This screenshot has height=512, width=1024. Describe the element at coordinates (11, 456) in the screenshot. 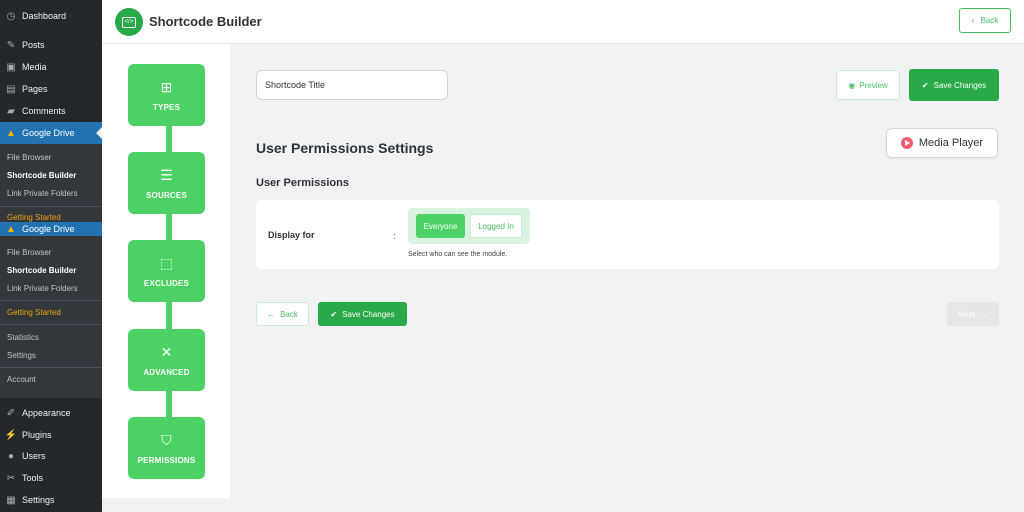

I see `user-icon: ●` at that location.